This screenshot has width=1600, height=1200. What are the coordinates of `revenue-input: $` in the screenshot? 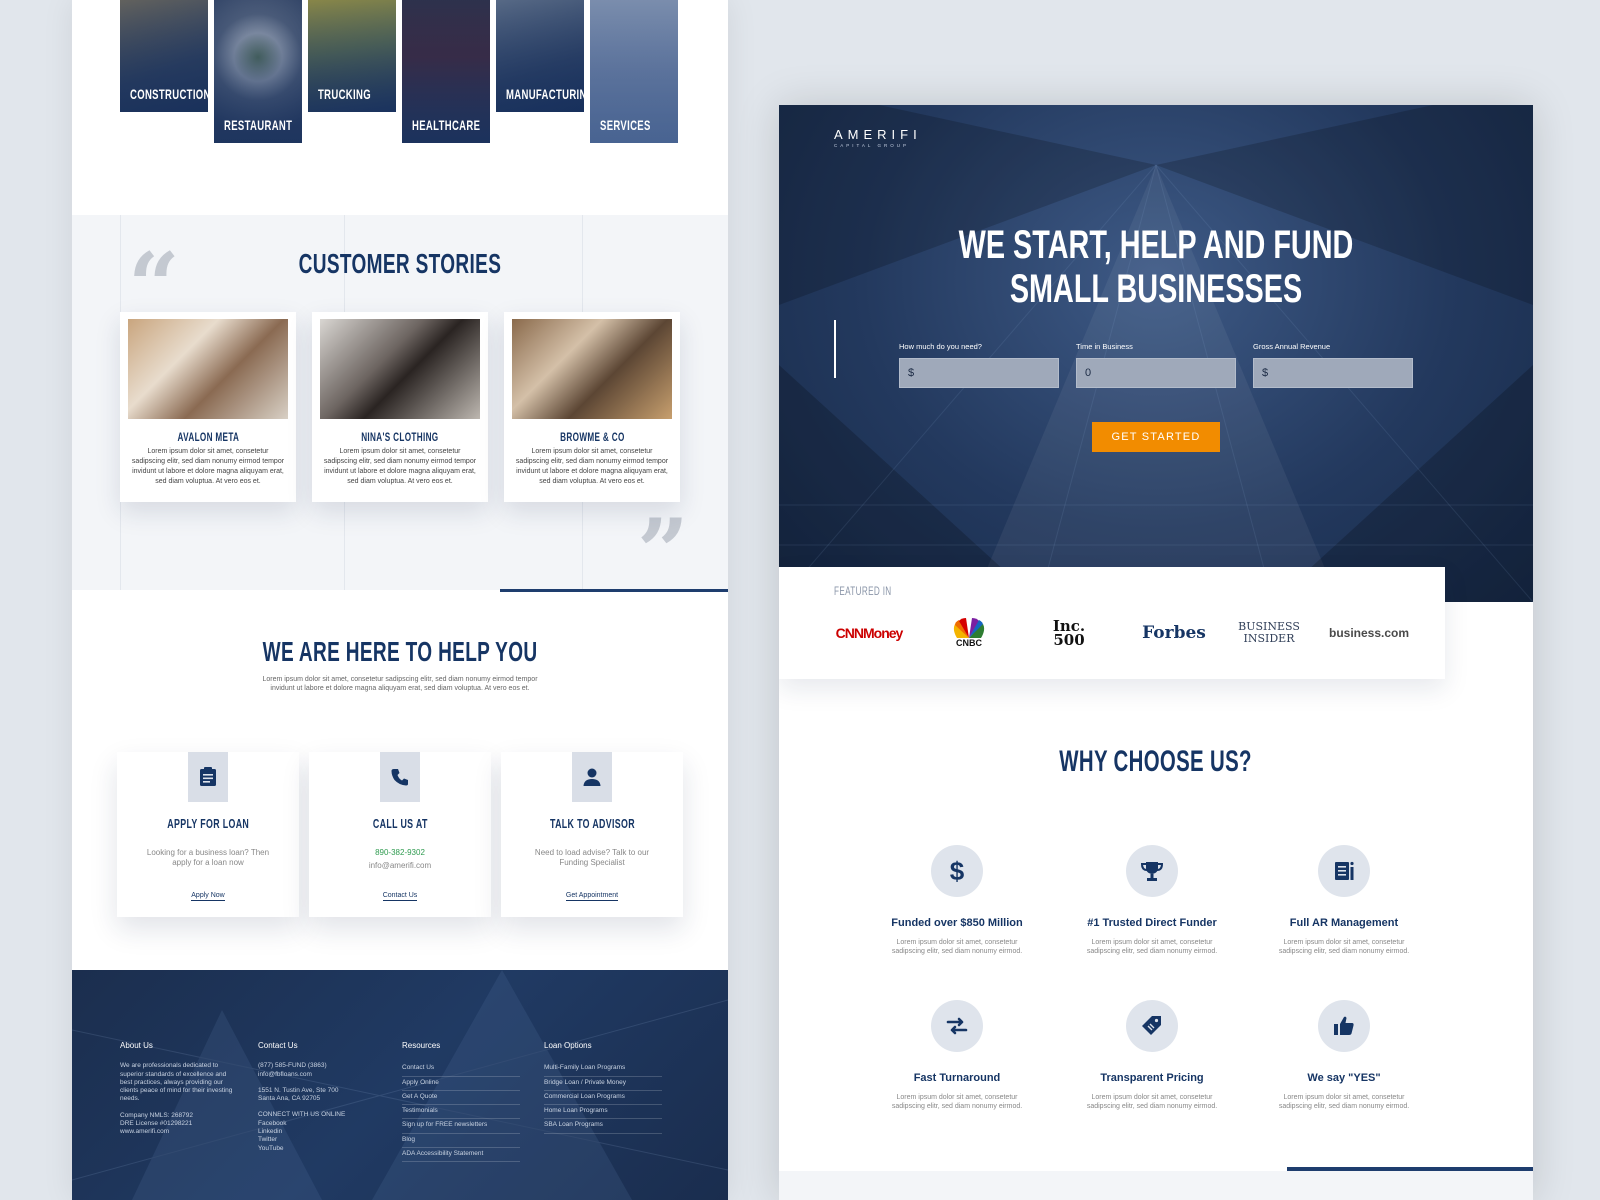 It's located at (1333, 373).